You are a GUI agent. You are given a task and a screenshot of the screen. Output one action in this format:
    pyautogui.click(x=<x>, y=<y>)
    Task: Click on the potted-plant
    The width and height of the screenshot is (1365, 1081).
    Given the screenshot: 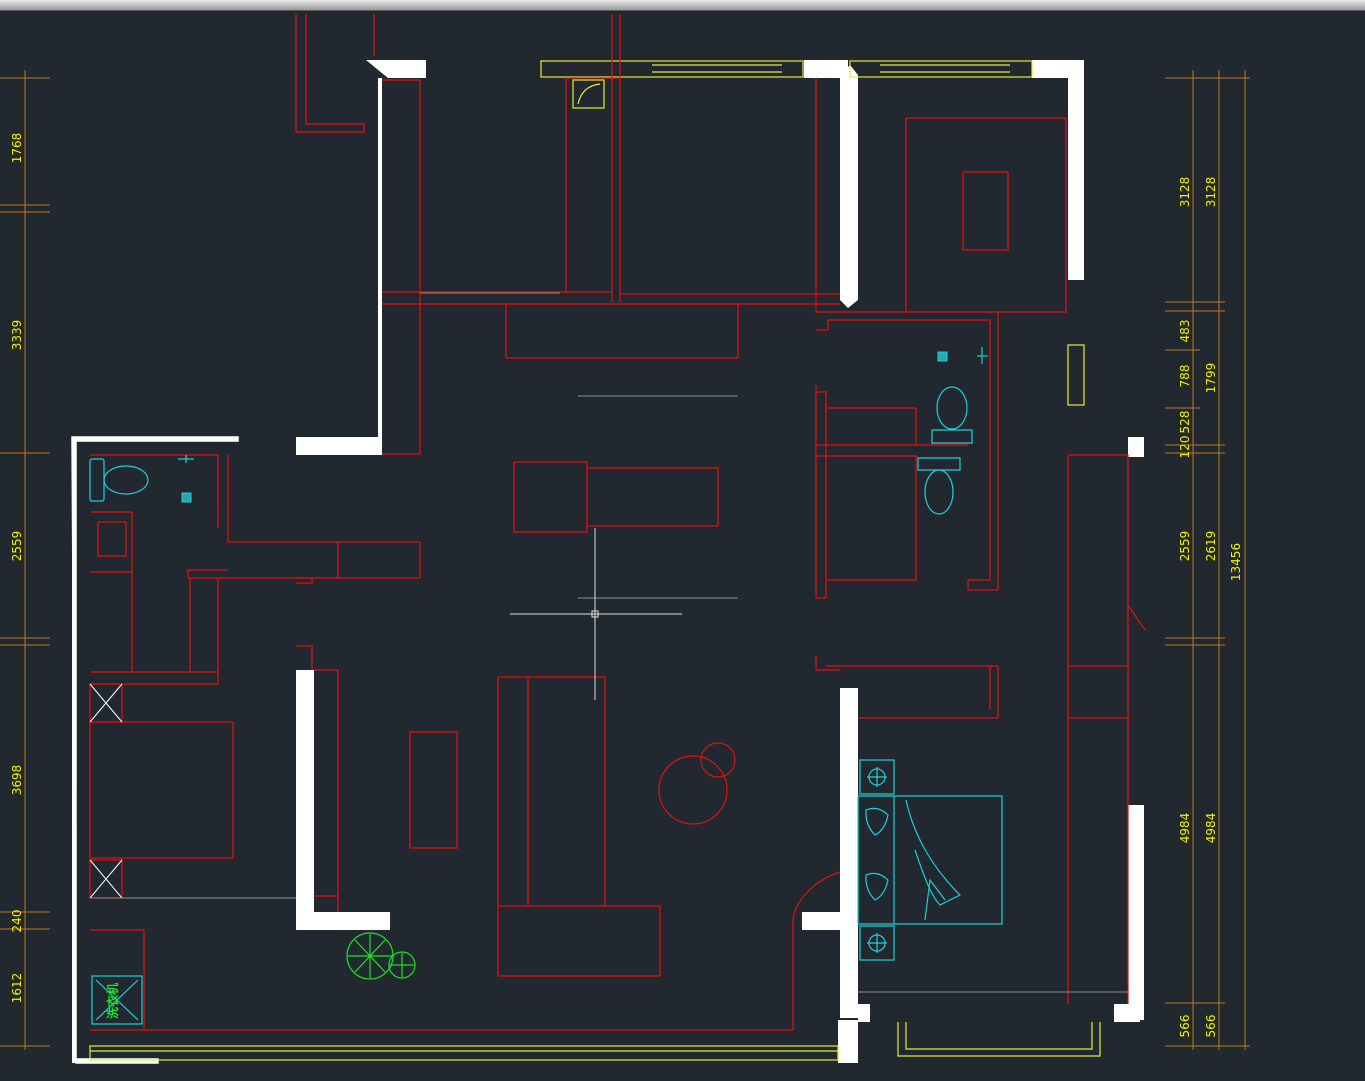 What is the action you would take?
    pyautogui.click(x=381, y=956)
    